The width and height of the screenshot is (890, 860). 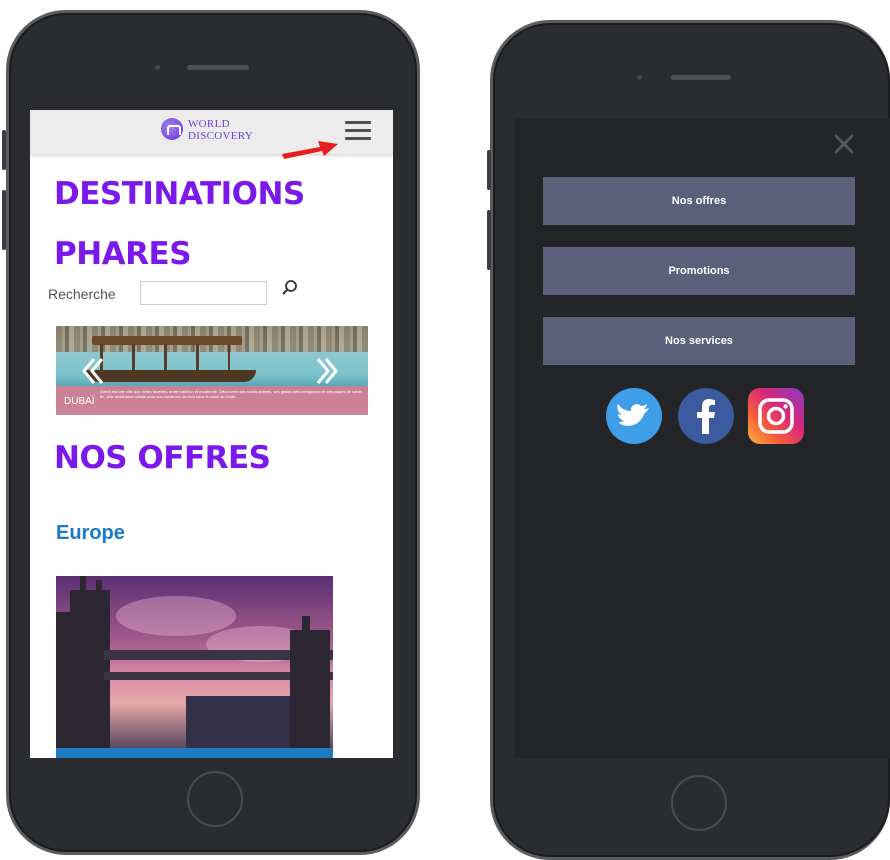 What do you see at coordinates (776, 416) in the screenshot?
I see `instagram-icon` at bounding box center [776, 416].